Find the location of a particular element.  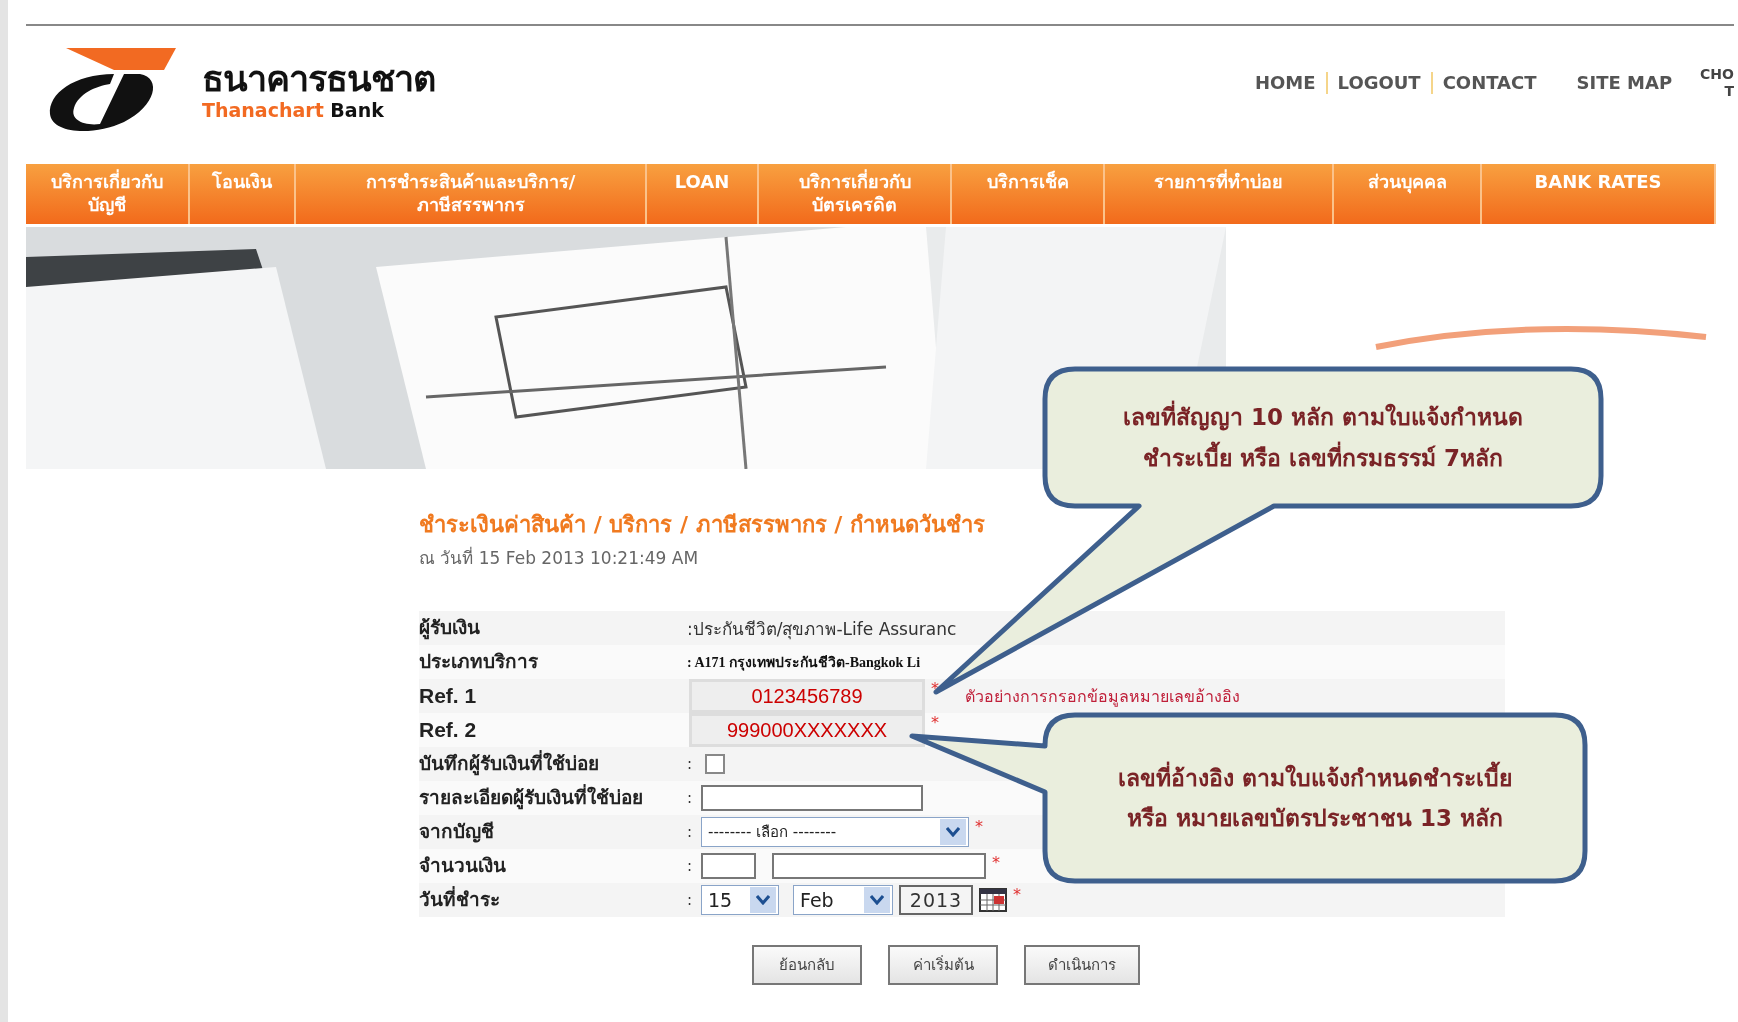

bank-name-english: Thanachart is located at coordinates (263, 109).